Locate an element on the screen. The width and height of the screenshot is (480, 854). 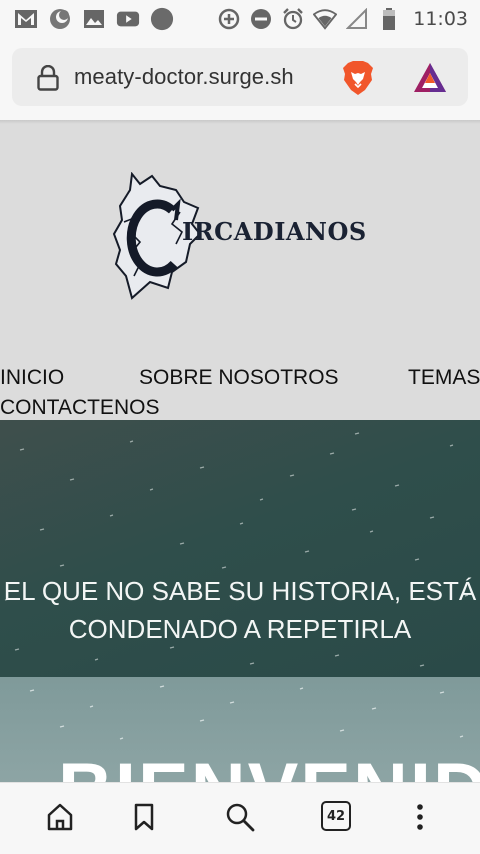
hero-quote-line-2: CONDENADO A REPETIRLA is located at coordinates (240, 629).